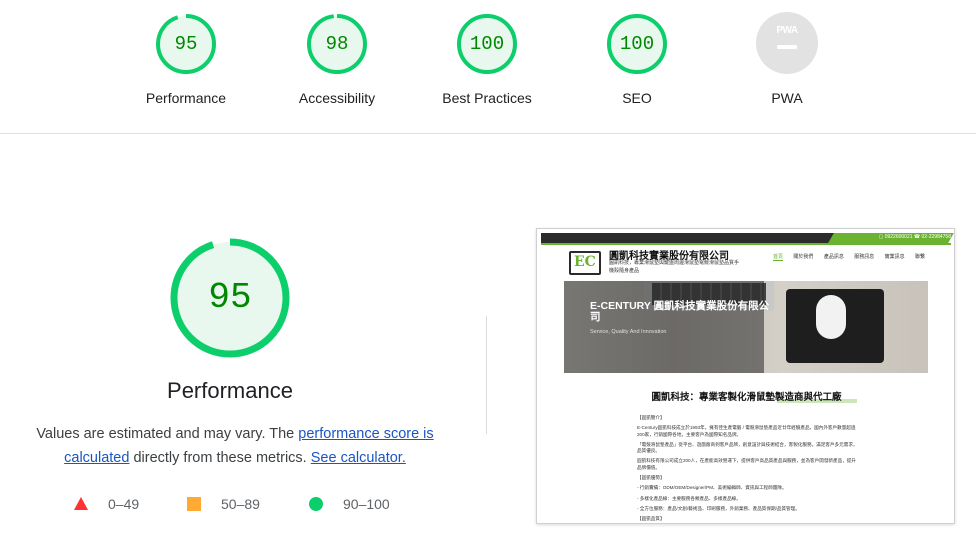 The image size is (976, 546). What do you see at coordinates (746, 397) in the screenshot?
I see `site-headline: 圓凱科技：專業客製化滑鼠墊製造商與代工廠` at bounding box center [746, 397].